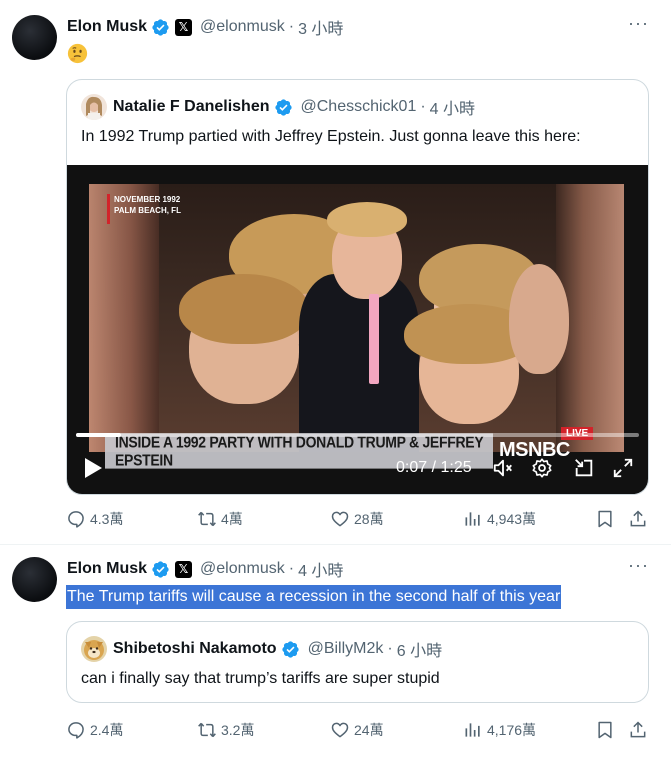  Describe the element at coordinates (124, 318) in the screenshot. I see `blurred-edge-left` at that location.